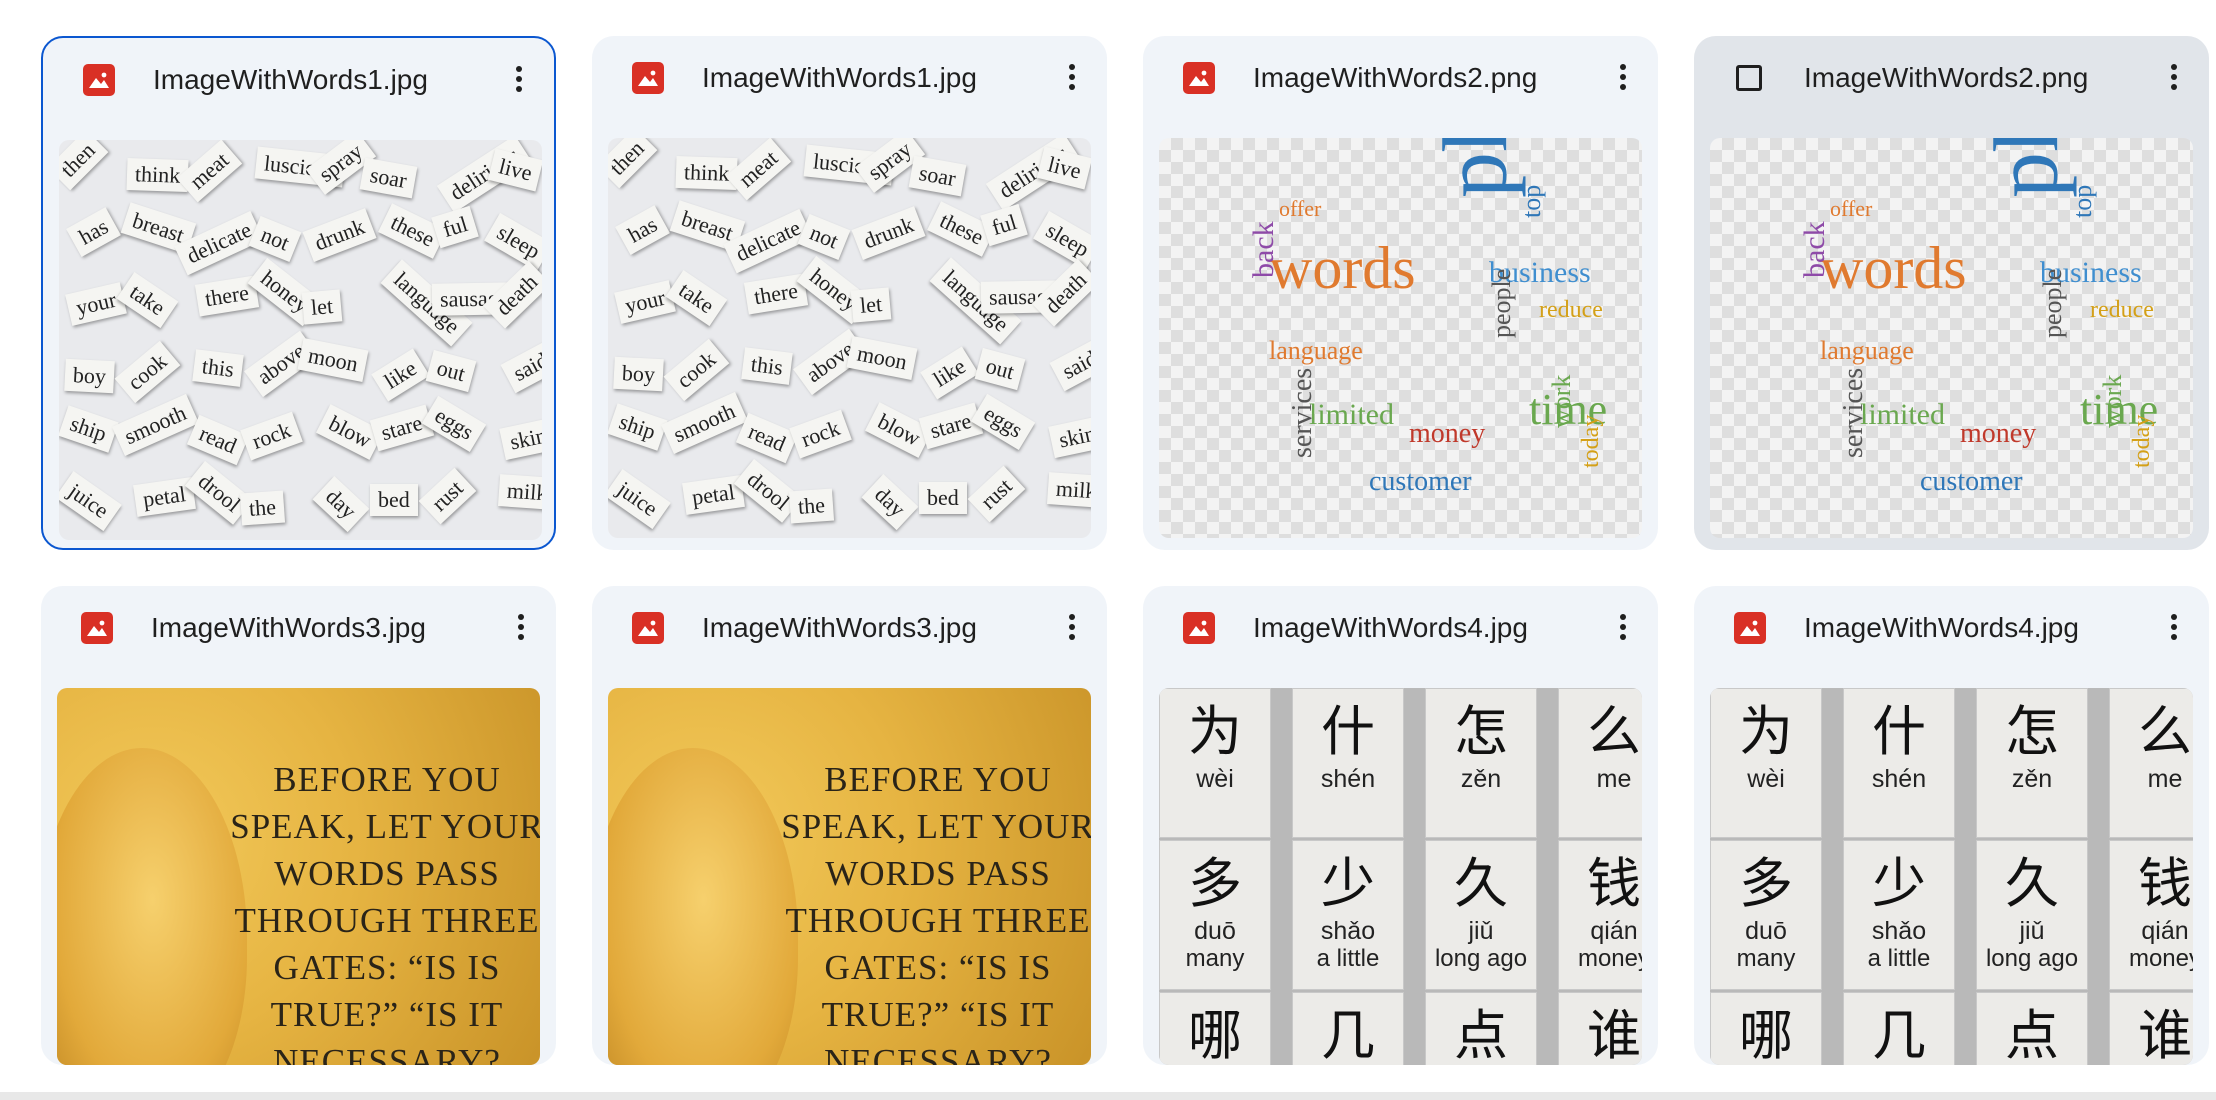 This screenshot has height=1100, width=2216. What do you see at coordinates (1766, 779) in the screenshot?
I see `pinyin-label: wèi` at bounding box center [1766, 779].